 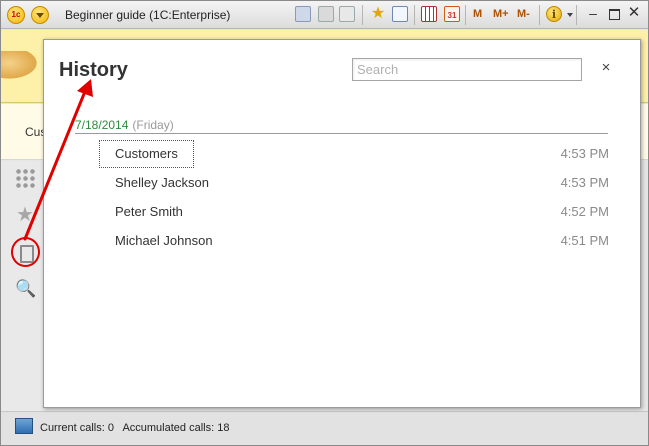 I want to click on history-item-name: Peter Smith, so click(x=149, y=211).